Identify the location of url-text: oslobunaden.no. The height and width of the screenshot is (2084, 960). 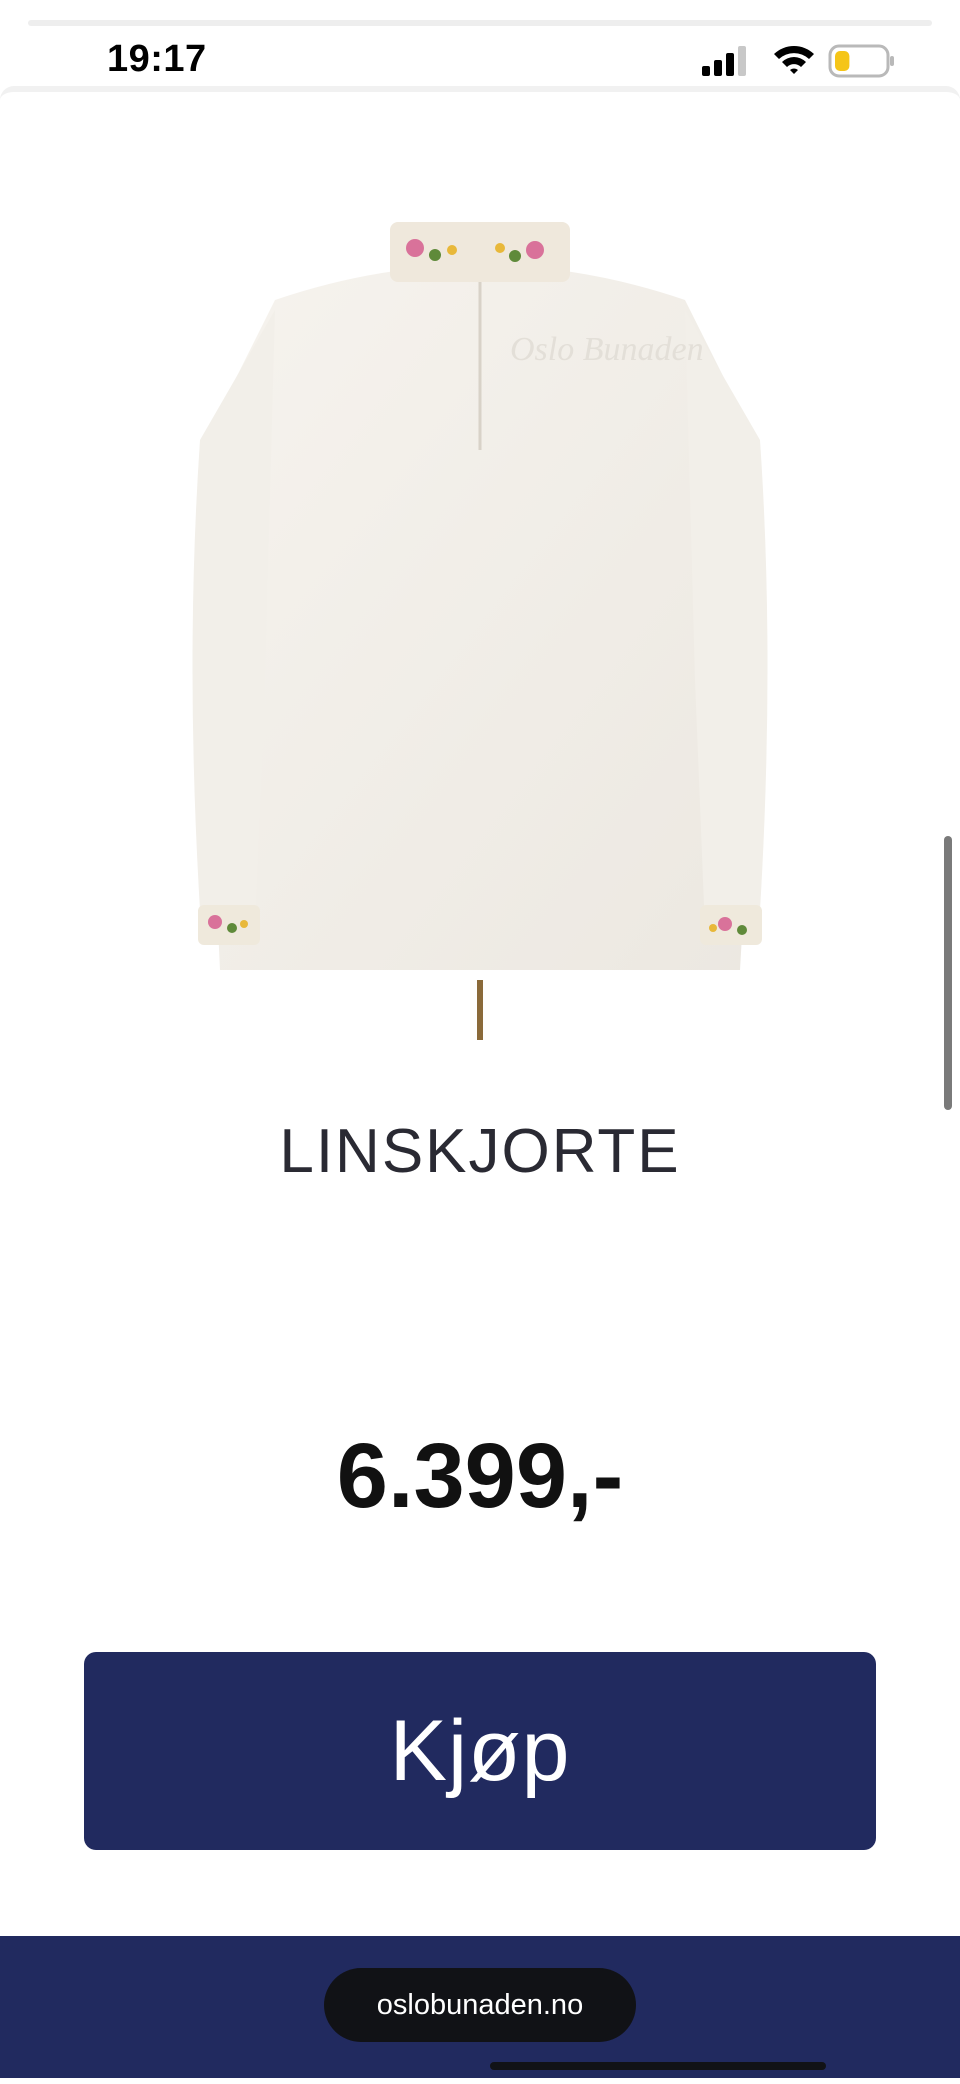
(480, 2004).